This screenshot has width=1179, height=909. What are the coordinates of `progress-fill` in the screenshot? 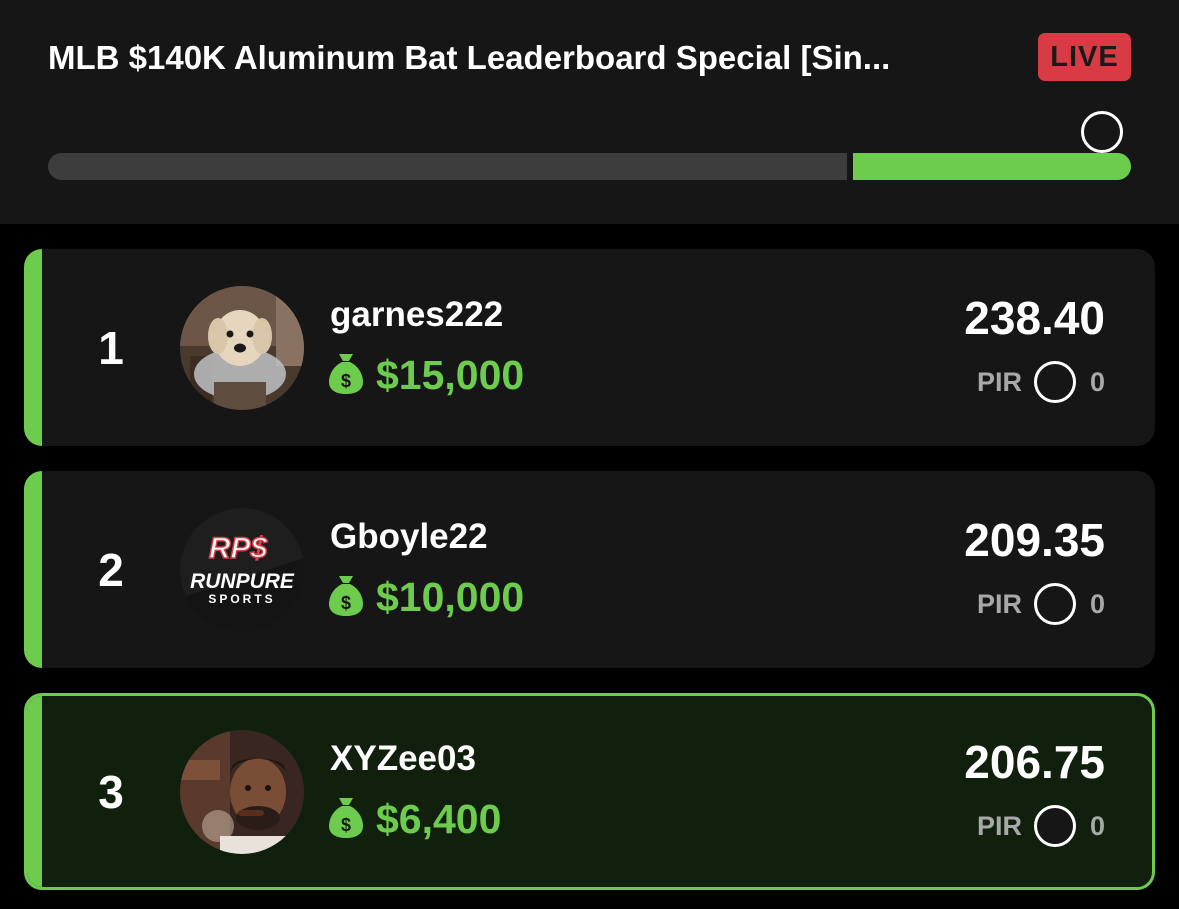 It's located at (992, 166).